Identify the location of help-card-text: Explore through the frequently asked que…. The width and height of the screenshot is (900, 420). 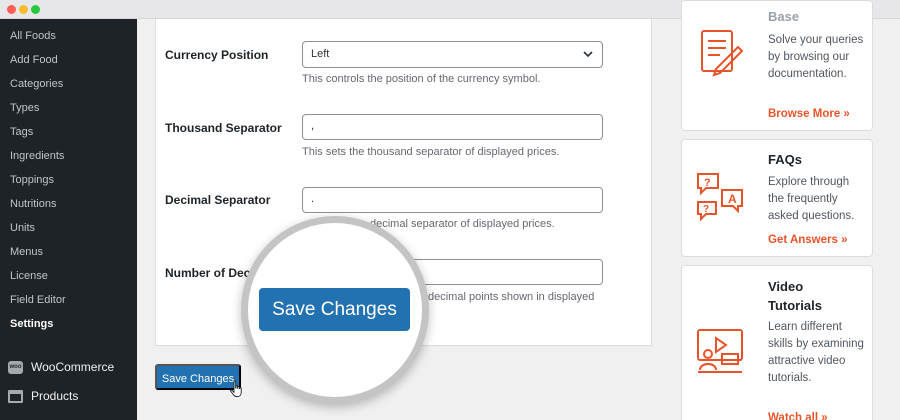
(811, 199).